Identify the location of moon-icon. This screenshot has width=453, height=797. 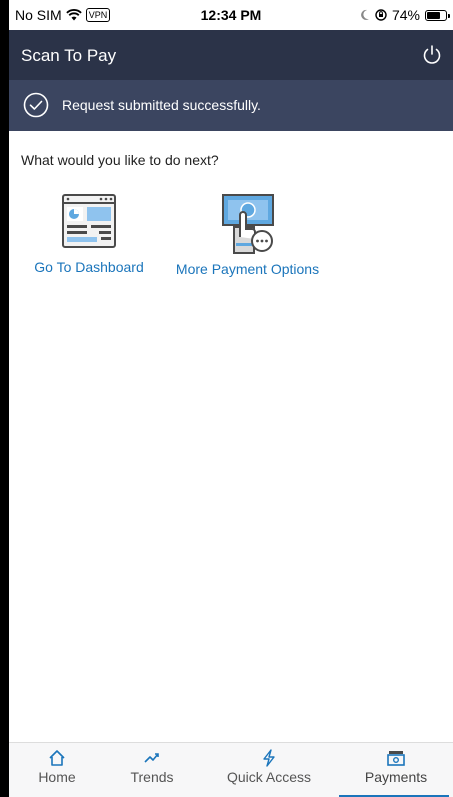
(365, 14).